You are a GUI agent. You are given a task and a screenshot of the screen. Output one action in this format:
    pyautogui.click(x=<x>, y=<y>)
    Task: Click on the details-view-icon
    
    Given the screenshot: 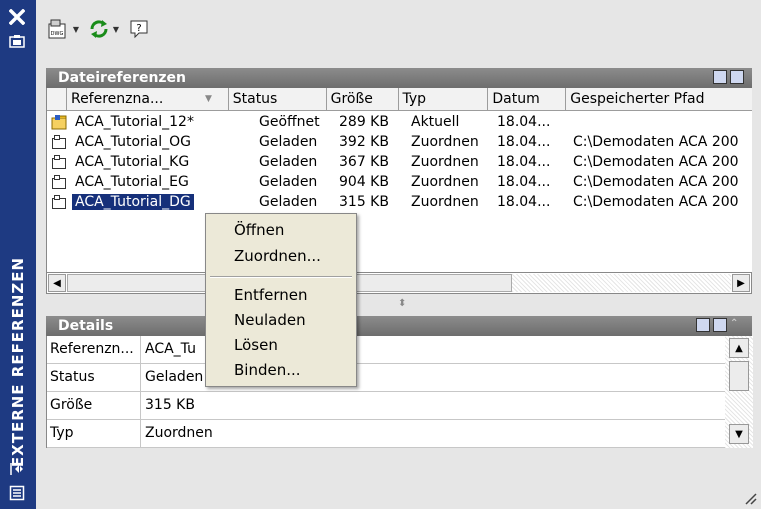 What is the action you would take?
    pyautogui.click(x=703, y=325)
    